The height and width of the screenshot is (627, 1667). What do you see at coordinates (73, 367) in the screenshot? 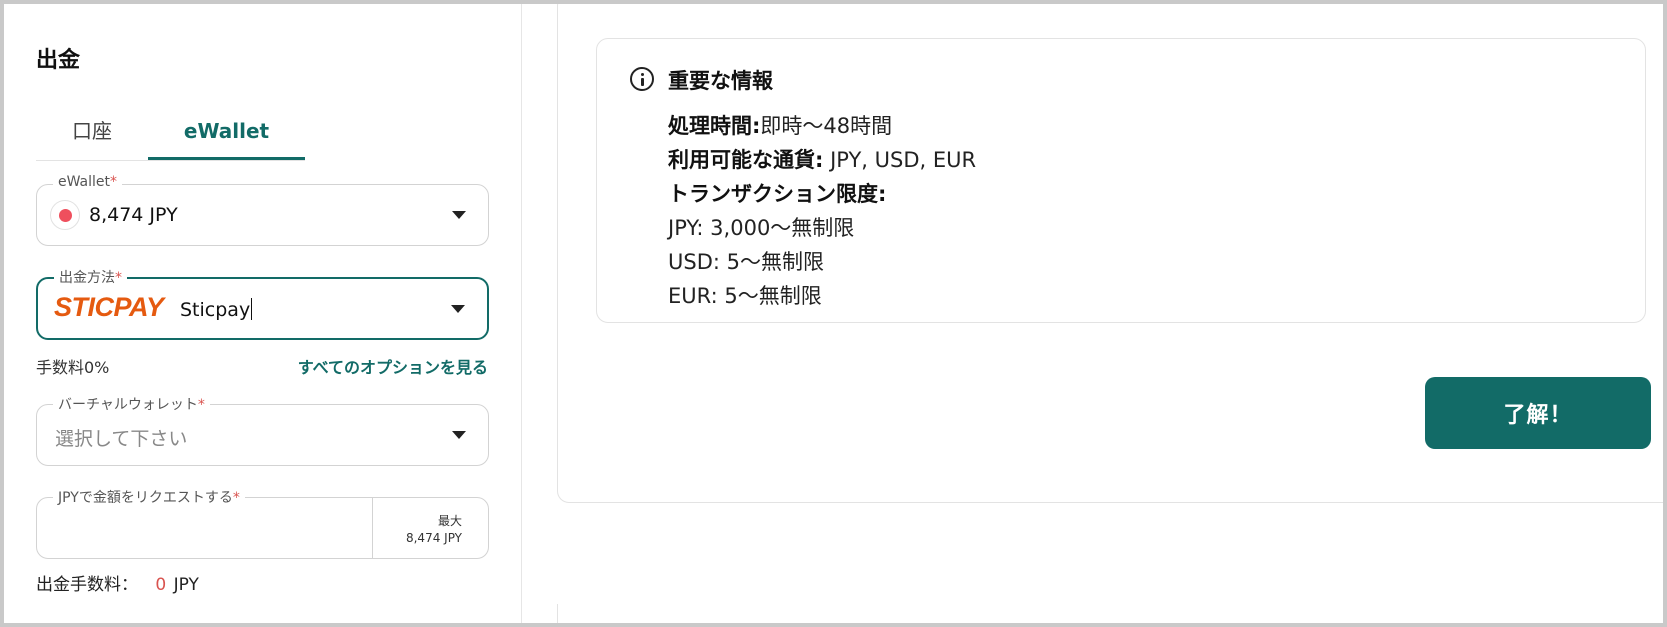
I see `fee-rate-text: 手数料0%` at bounding box center [73, 367].